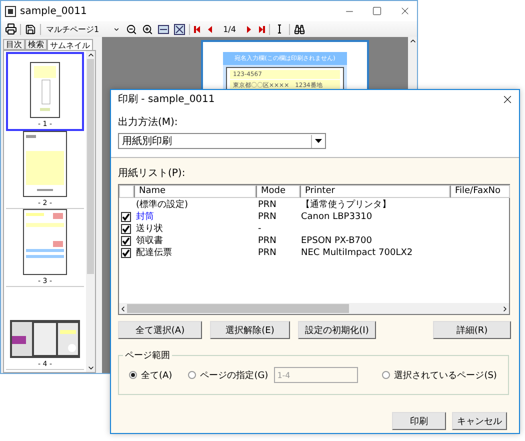  What do you see at coordinates (147, 355) in the screenshot?
I see `group-label: ページ範囲` at bounding box center [147, 355].